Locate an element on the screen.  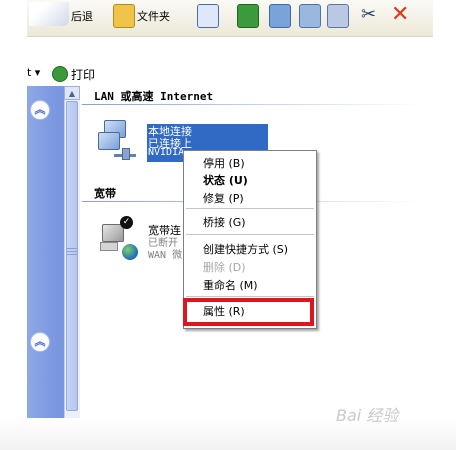
folder-icon is located at coordinates (124, 16).